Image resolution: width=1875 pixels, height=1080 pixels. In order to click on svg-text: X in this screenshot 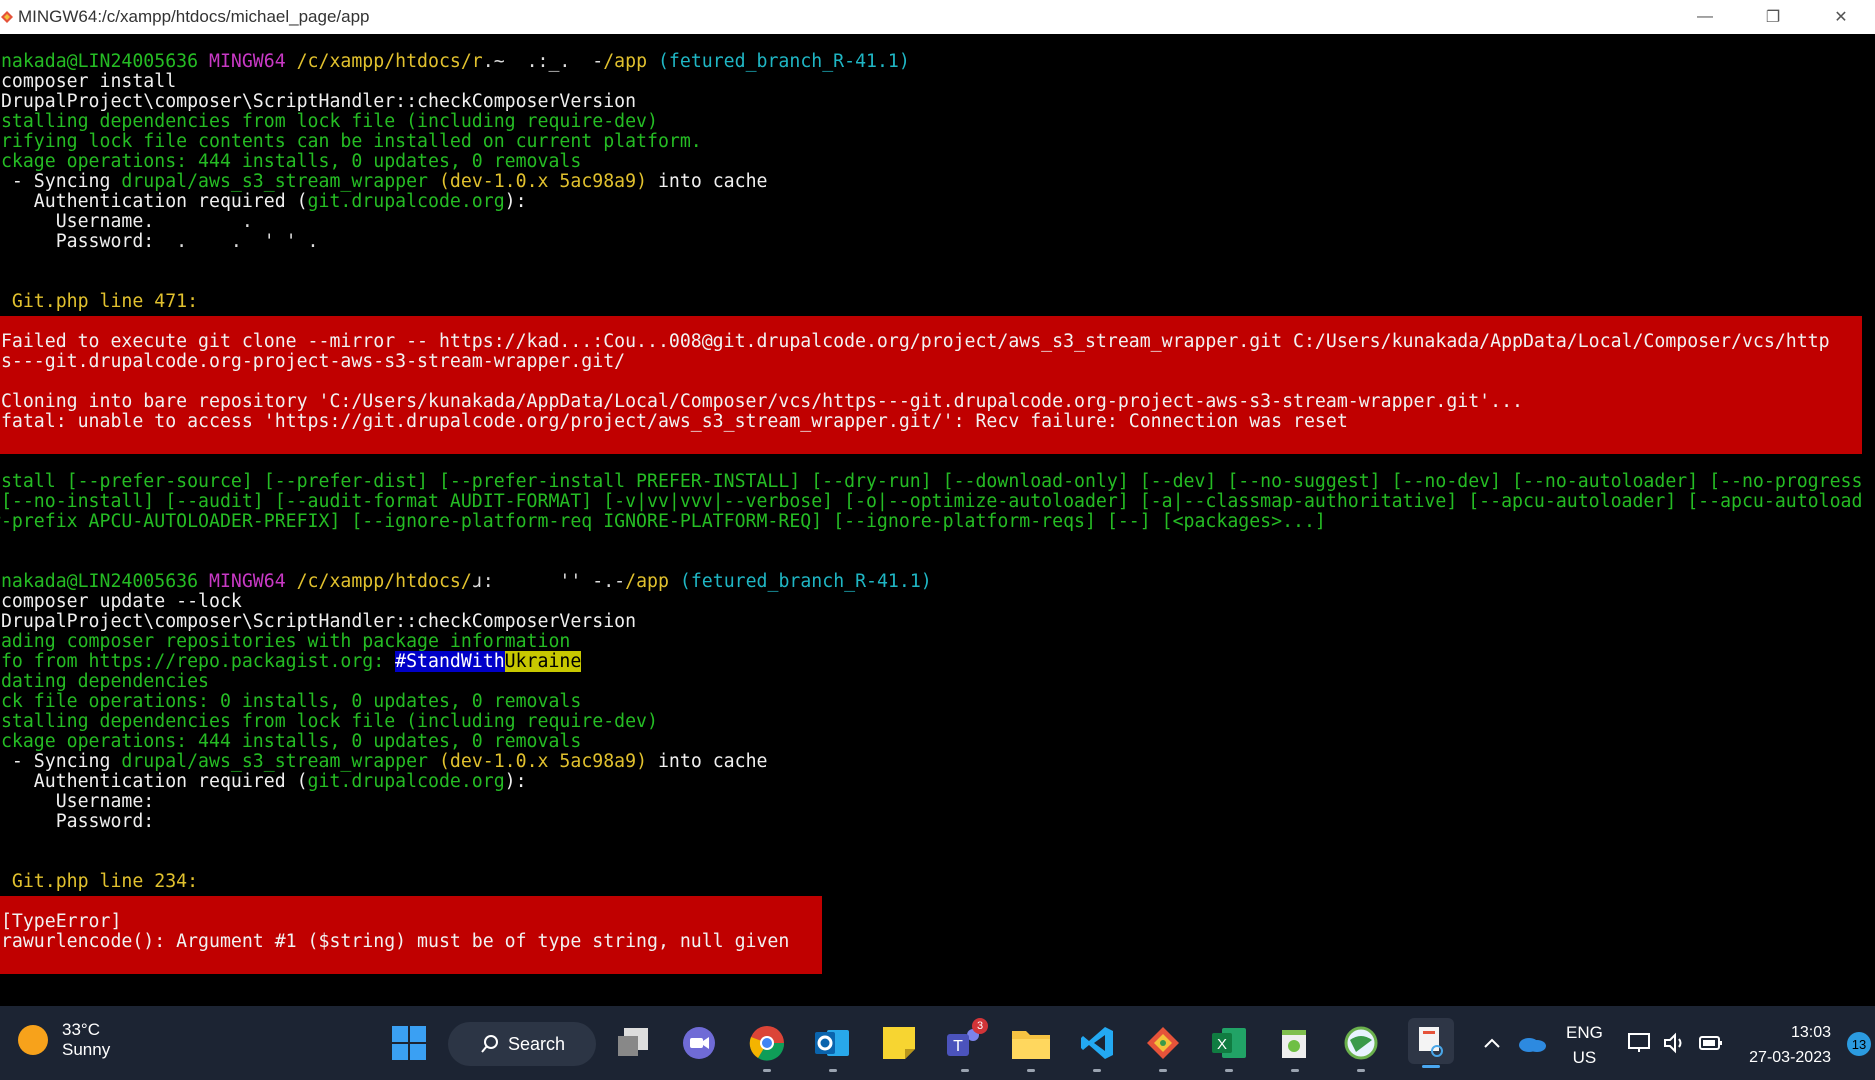, I will do `click(1222, 1044)`.